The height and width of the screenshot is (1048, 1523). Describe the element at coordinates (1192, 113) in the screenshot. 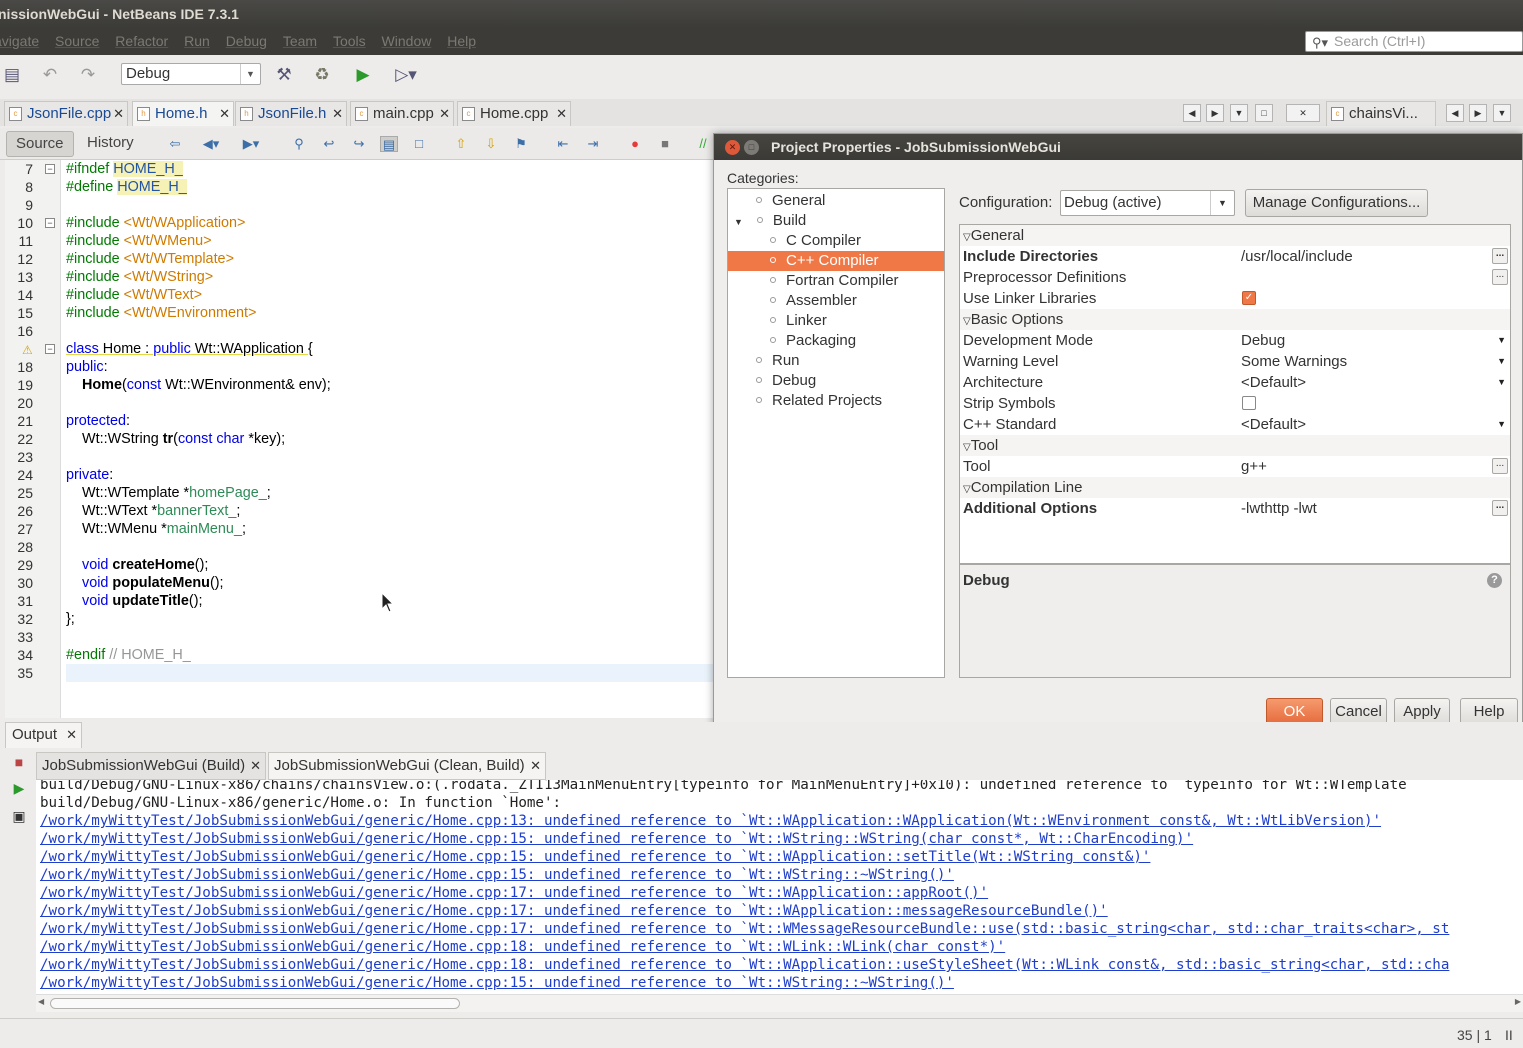

I see `scroll-tabs-left-icon: ◀` at that location.